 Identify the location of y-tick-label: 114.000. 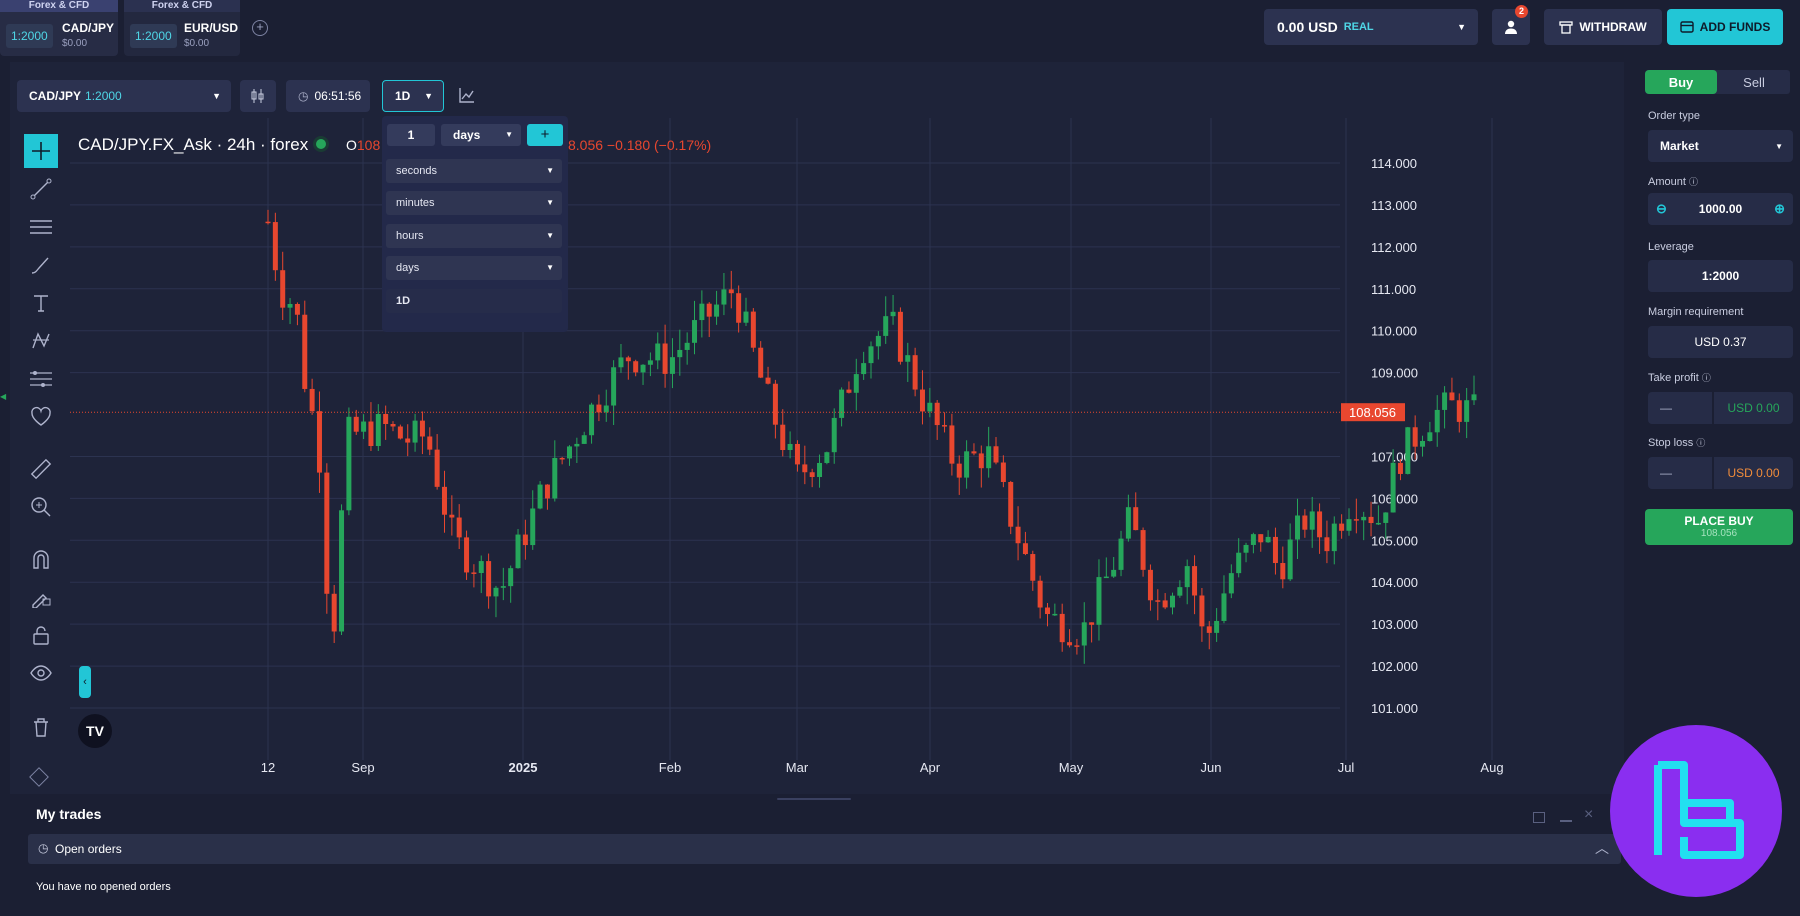
(1394, 163).